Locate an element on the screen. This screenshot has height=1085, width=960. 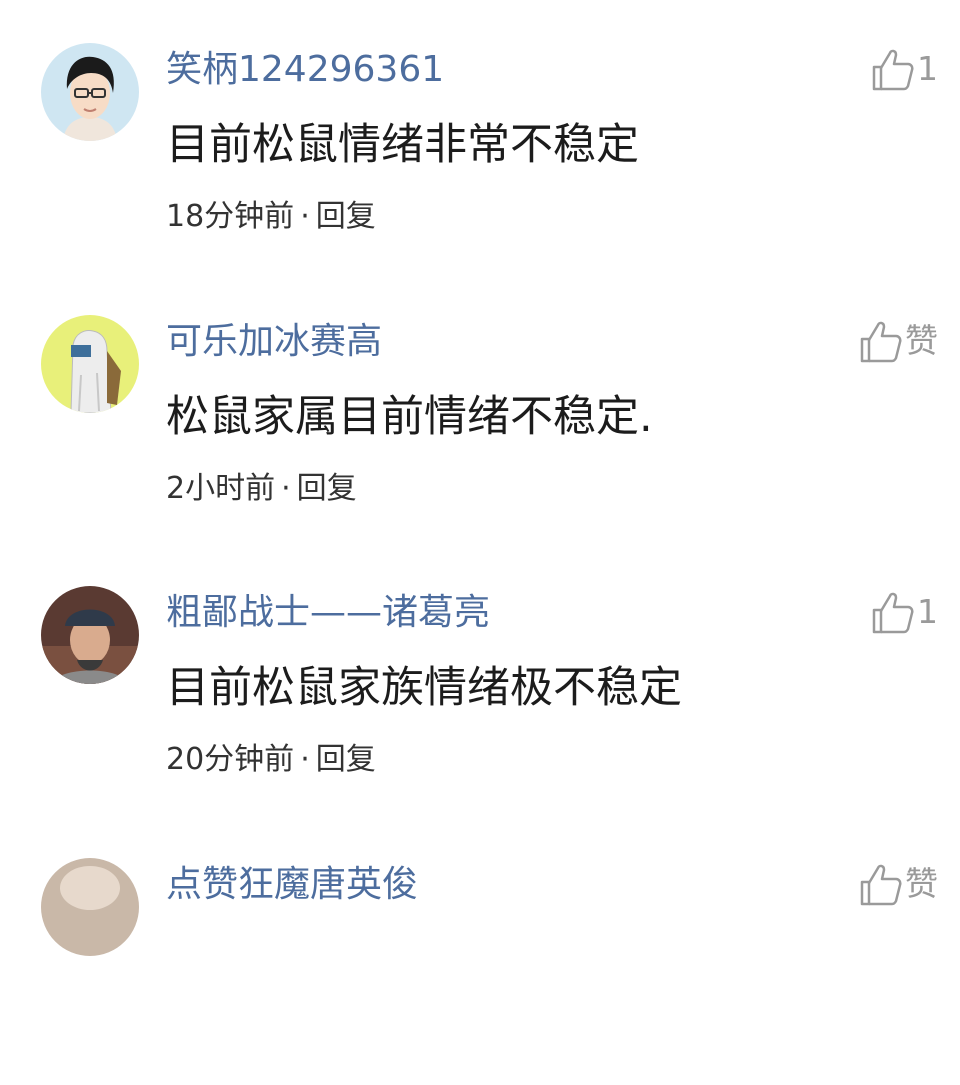
timestamp: 20分钟前 is located at coordinates (230, 759).